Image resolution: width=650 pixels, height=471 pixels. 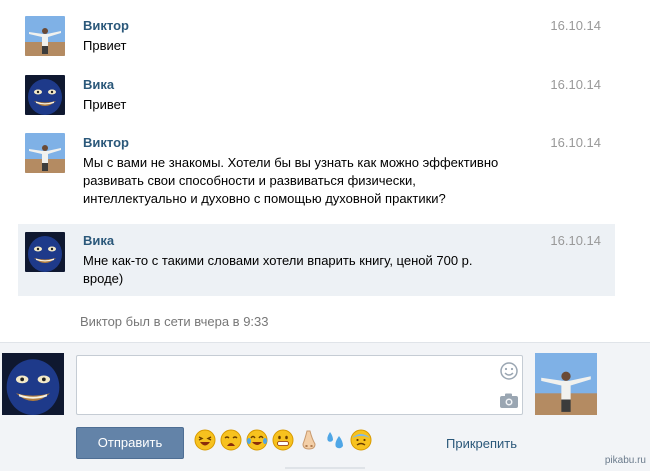 What do you see at coordinates (174, 321) in the screenshot?
I see `online-status: Виктор был в сети вчера в 9:33` at bounding box center [174, 321].